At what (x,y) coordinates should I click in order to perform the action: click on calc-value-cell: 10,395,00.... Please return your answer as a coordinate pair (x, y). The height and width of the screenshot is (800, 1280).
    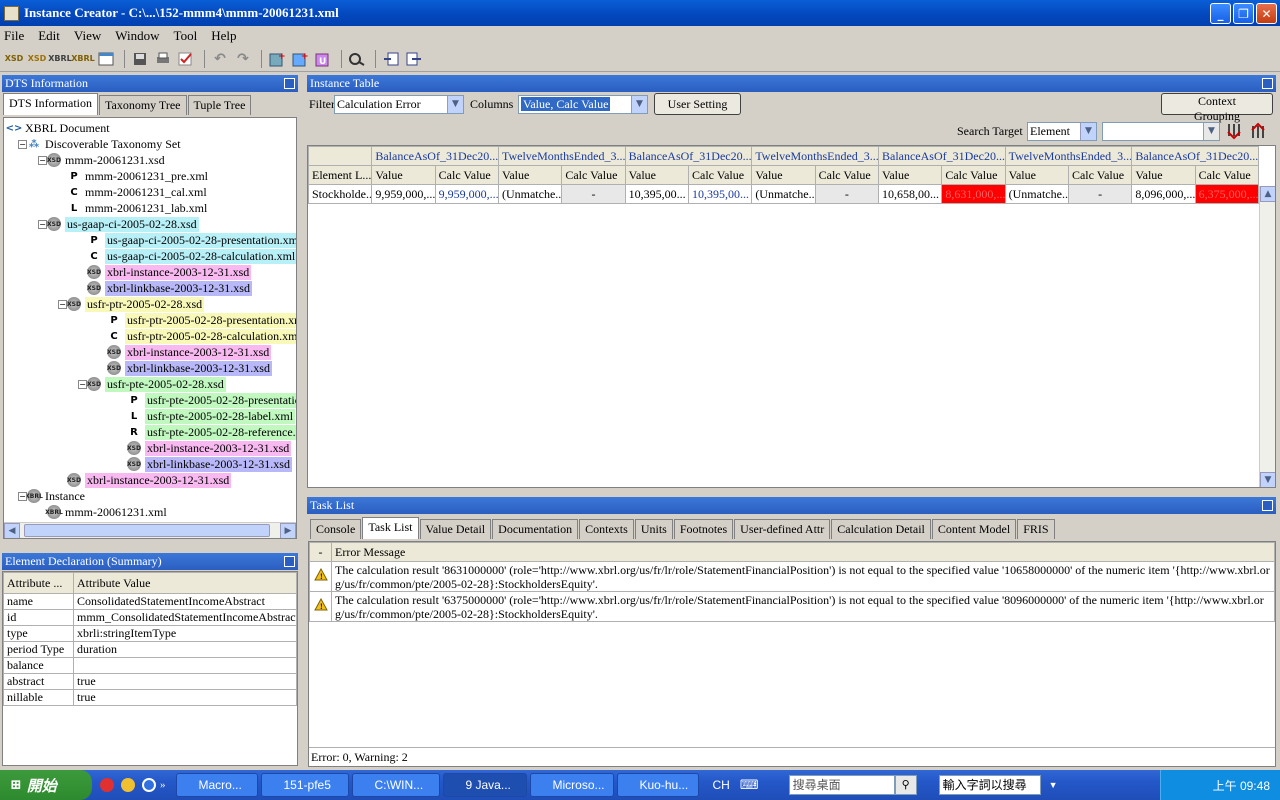
    Looking at the image, I should click on (720, 194).